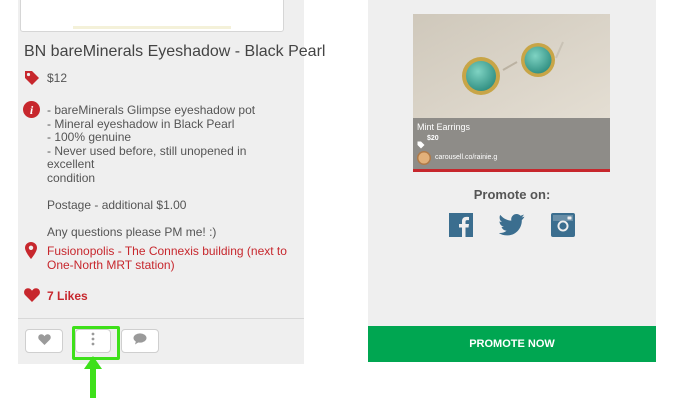 The width and height of the screenshot is (684, 413). What do you see at coordinates (161, 318) in the screenshot?
I see `divider` at bounding box center [161, 318].